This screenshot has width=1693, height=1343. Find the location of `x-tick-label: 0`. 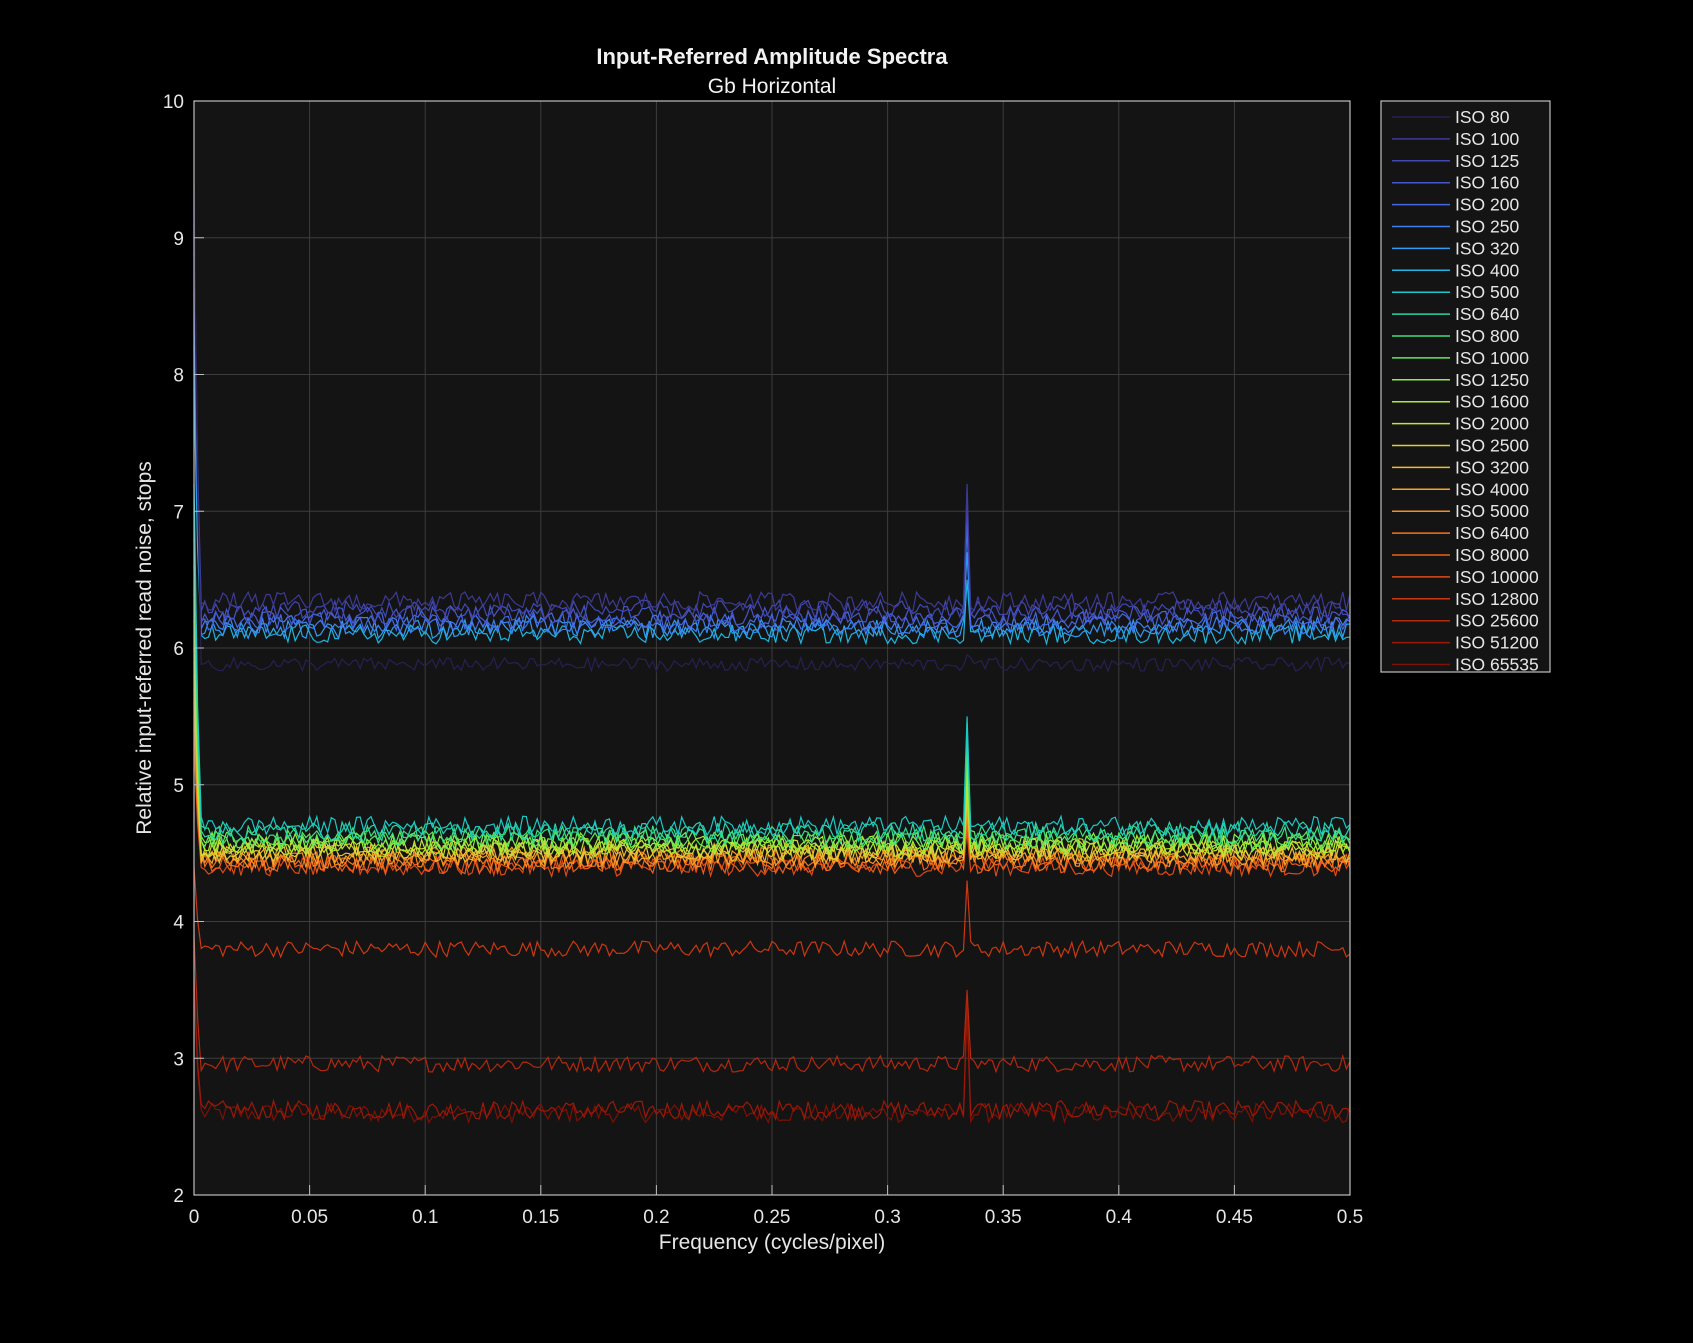

x-tick-label: 0 is located at coordinates (194, 1217).